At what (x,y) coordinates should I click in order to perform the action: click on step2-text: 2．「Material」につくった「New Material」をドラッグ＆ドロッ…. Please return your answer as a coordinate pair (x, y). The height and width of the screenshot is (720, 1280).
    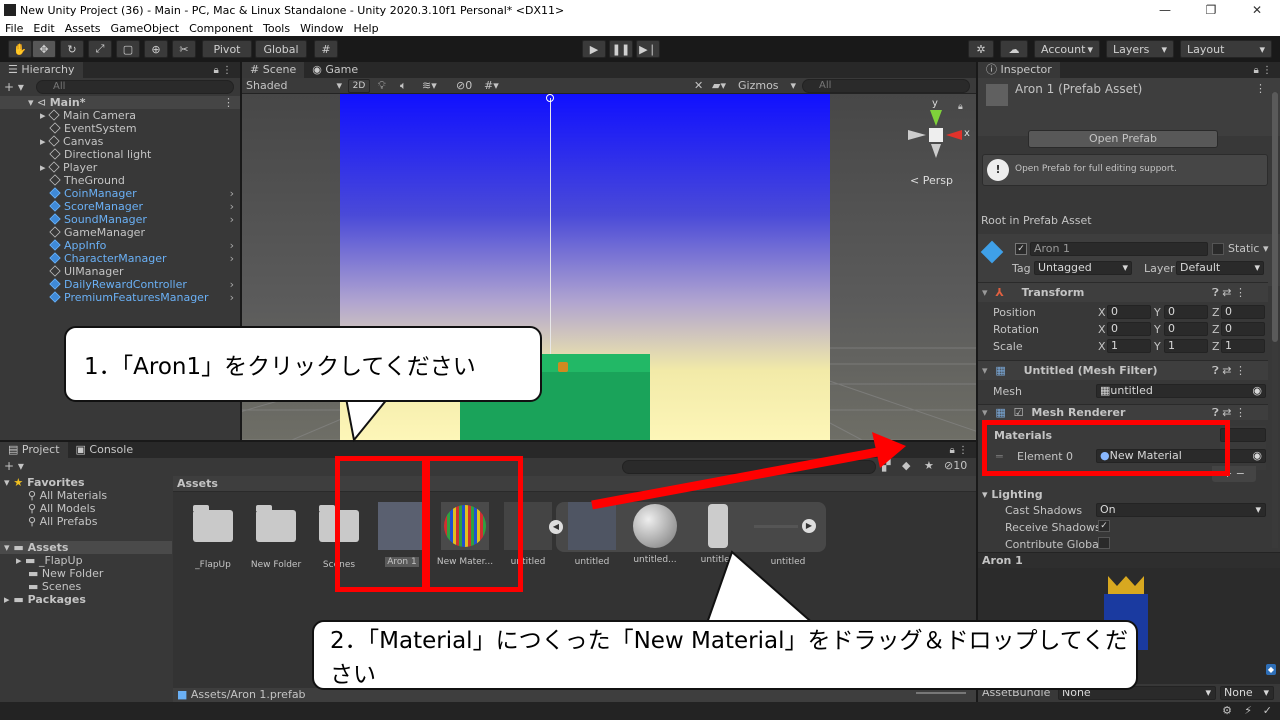
    Looking at the image, I should click on (729, 658).